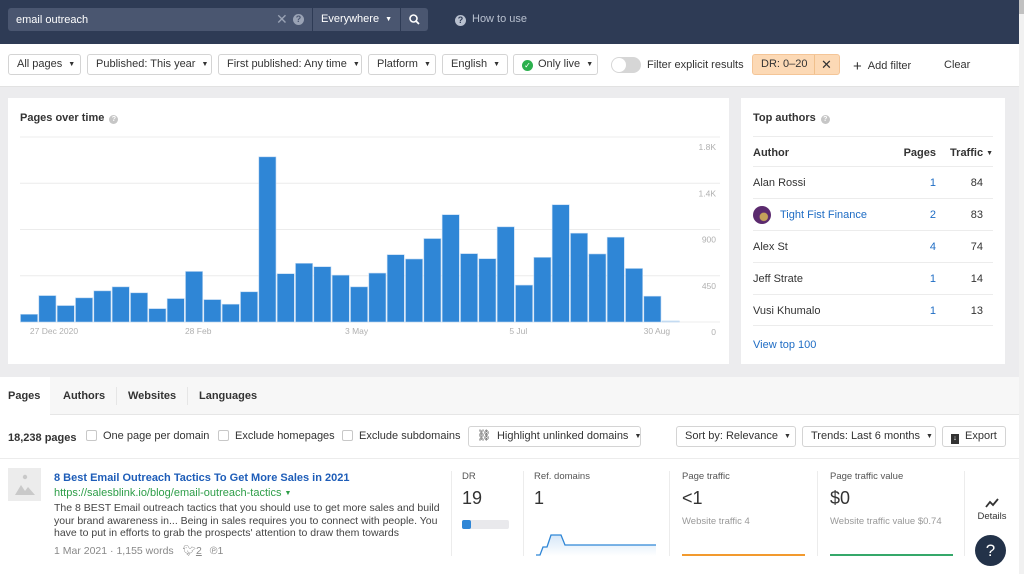  What do you see at coordinates (475, 64) in the screenshot?
I see `language-filter: English ▼` at bounding box center [475, 64].